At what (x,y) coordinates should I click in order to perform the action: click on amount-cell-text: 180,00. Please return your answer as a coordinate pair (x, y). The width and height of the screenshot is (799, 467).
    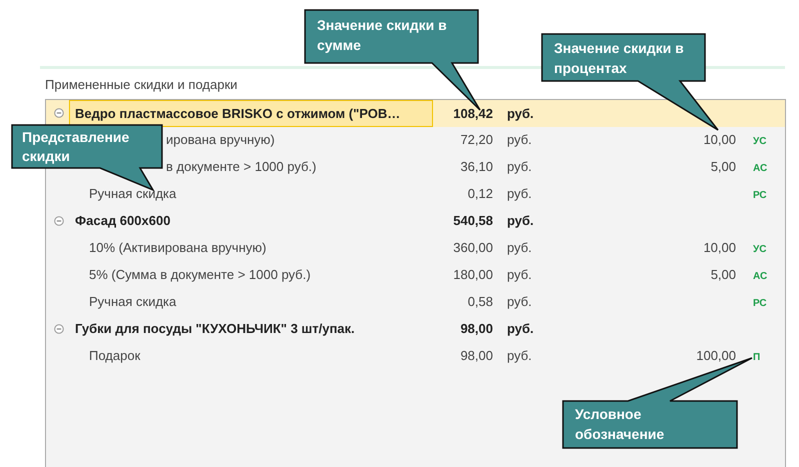
    Looking at the image, I should click on (472, 275).